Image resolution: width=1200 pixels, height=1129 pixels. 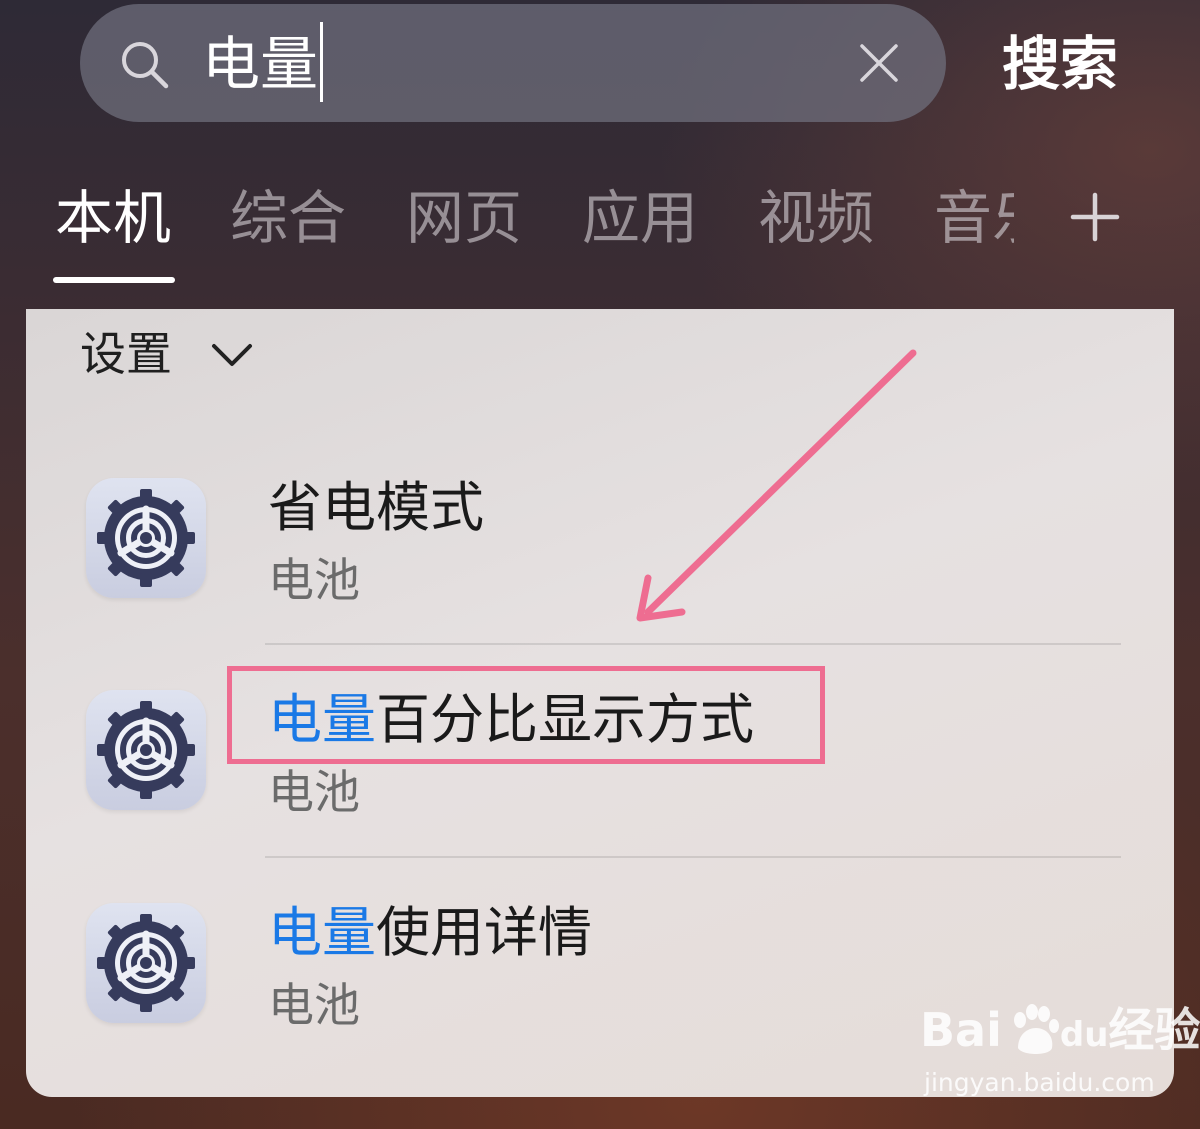 I want to click on result-title-text: 使用详情, so click(x=484, y=932).